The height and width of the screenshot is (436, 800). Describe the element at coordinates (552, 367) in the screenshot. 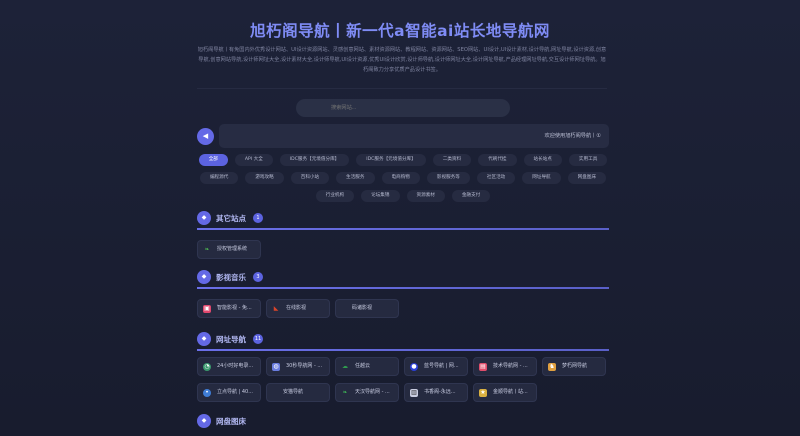

I see `cat-icon: ♞` at that location.